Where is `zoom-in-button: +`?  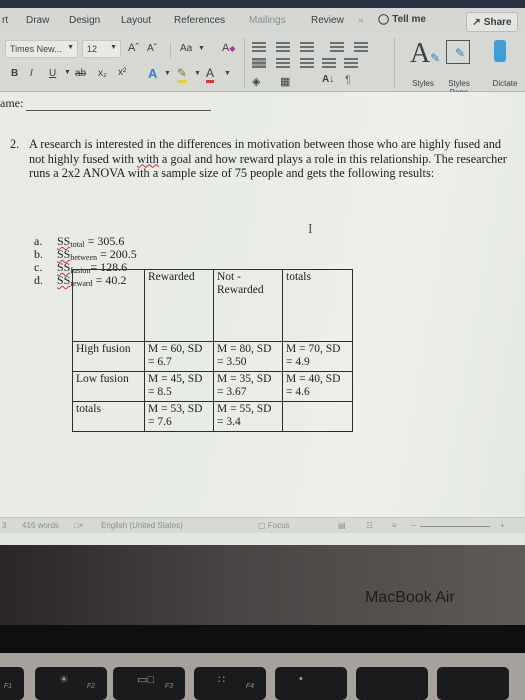
zoom-in-button: + is located at coordinates (502, 525).